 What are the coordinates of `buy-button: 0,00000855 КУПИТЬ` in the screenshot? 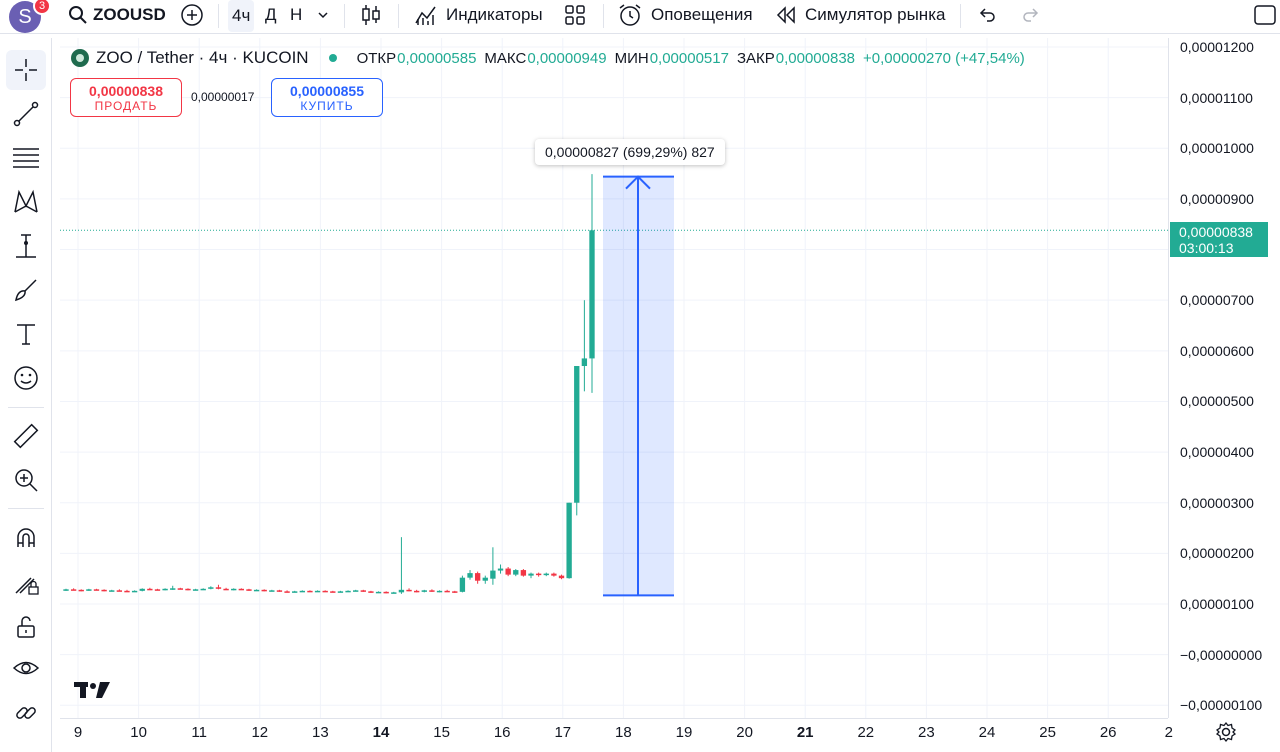 It's located at (327, 97).